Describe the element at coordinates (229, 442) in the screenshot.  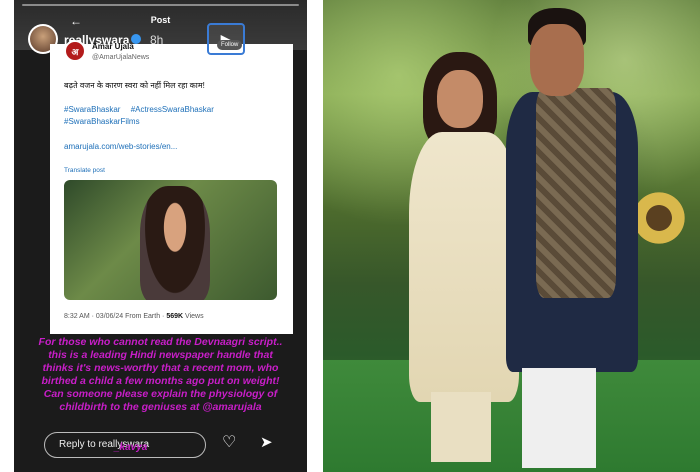
I see `heart-icon: ♡` at that location.